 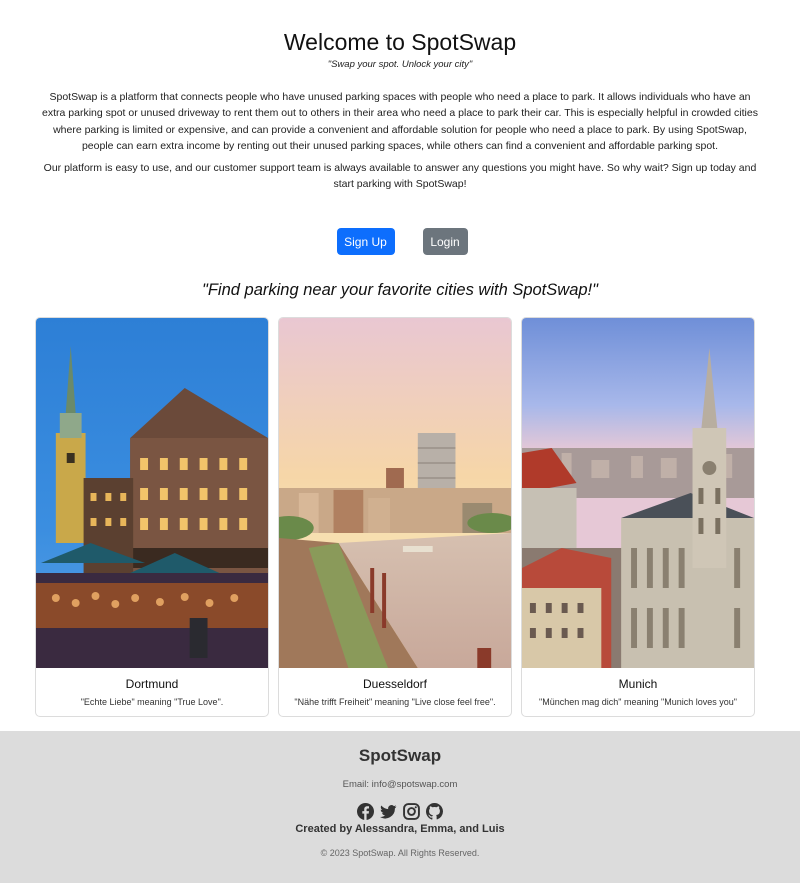 What do you see at coordinates (400, 64) in the screenshot?
I see `tagline: "Swap your spot. Unlock your city"` at bounding box center [400, 64].